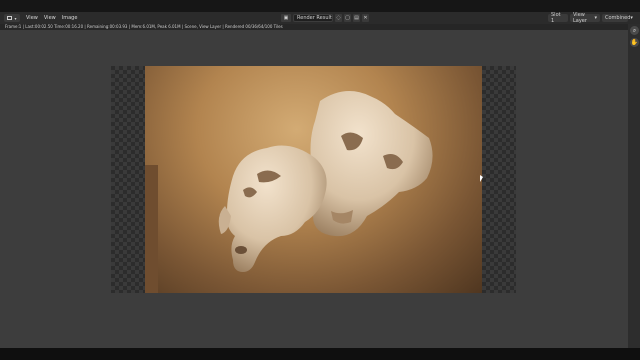  What do you see at coordinates (499, 179) in the screenshot?
I see `transparent-background-right` at bounding box center [499, 179].